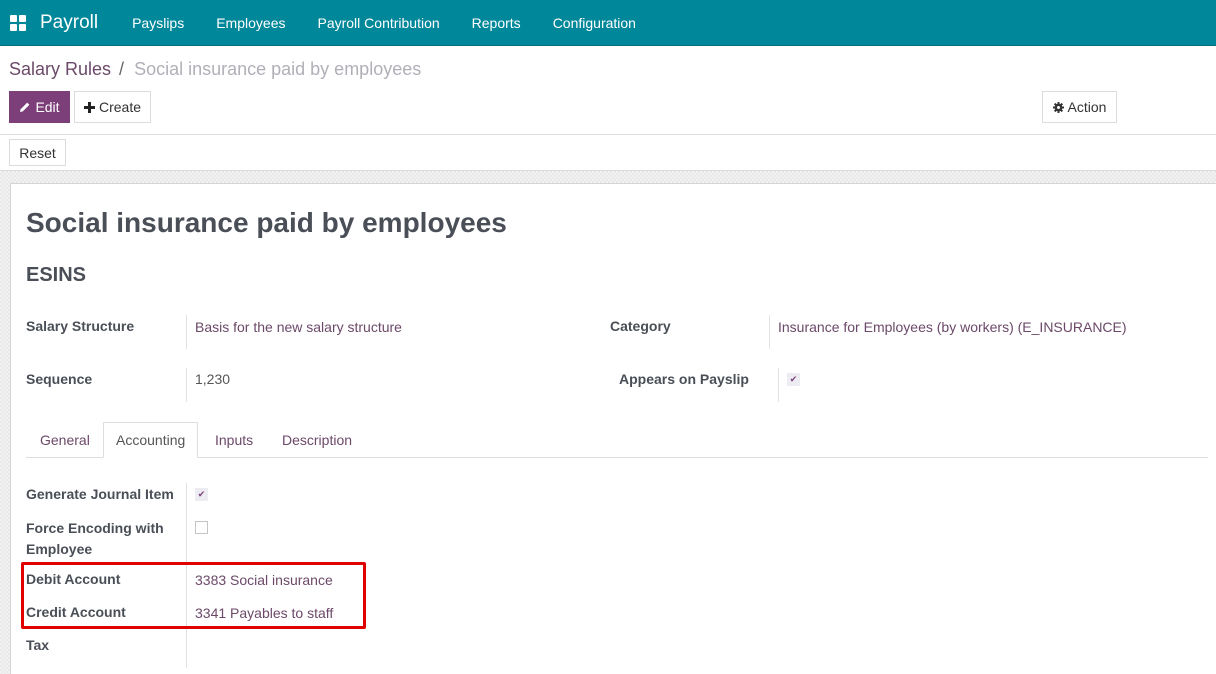 The height and width of the screenshot is (674, 1216). What do you see at coordinates (201, 527) in the screenshot?
I see `force-encoding-checkbox` at bounding box center [201, 527].